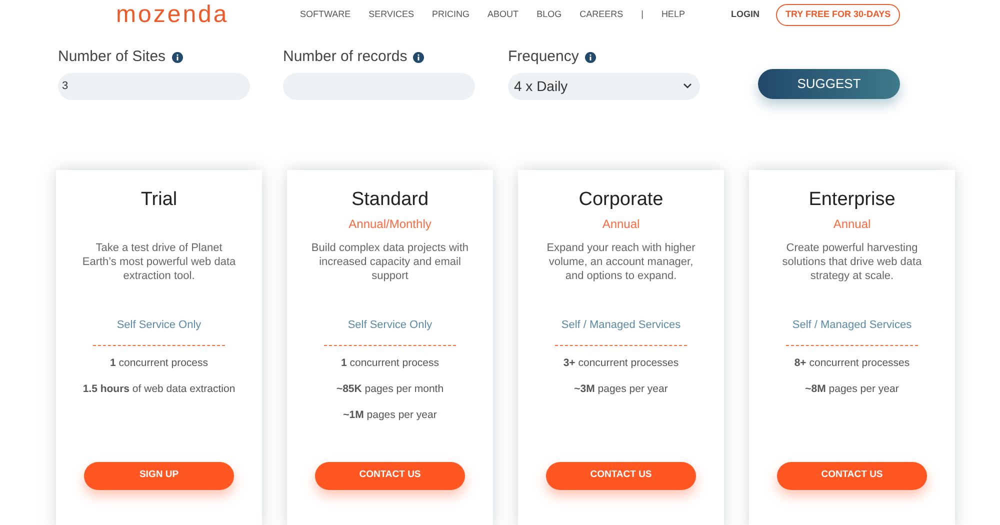  What do you see at coordinates (390, 389) in the screenshot?
I see `plan-feature: ~85K pages per month` at bounding box center [390, 389].